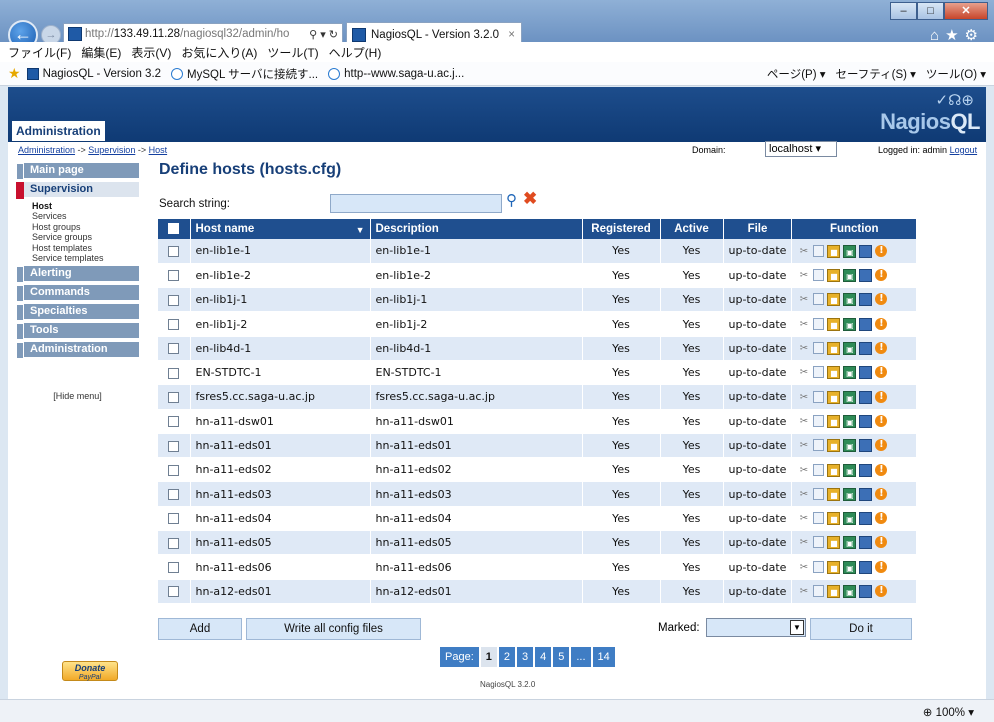  What do you see at coordinates (966, 11) in the screenshot?
I see `close-icon: ✕` at bounding box center [966, 11].